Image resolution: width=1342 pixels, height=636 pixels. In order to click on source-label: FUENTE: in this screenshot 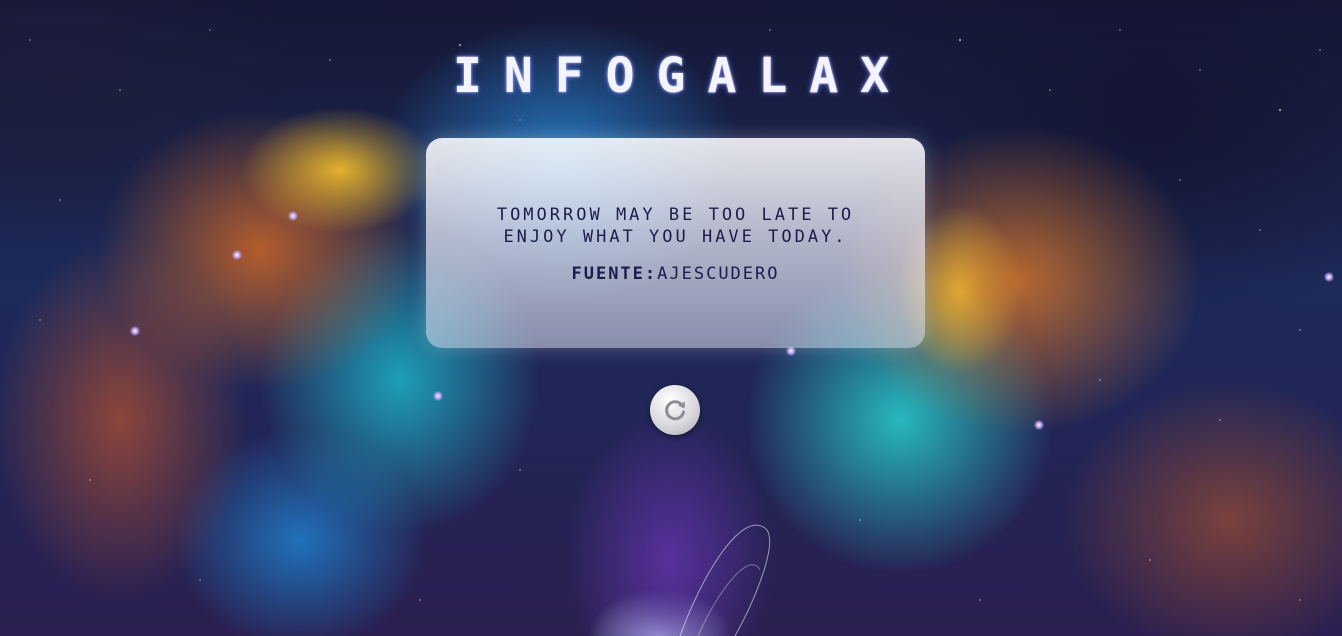, I will do `click(614, 274)`.